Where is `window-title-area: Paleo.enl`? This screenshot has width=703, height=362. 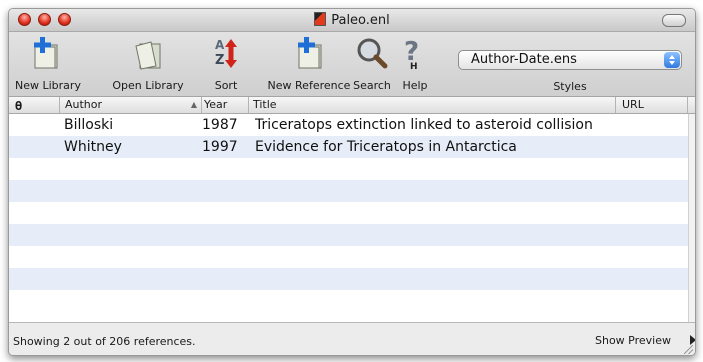
window-title-area: Paleo.enl is located at coordinates (352, 20).